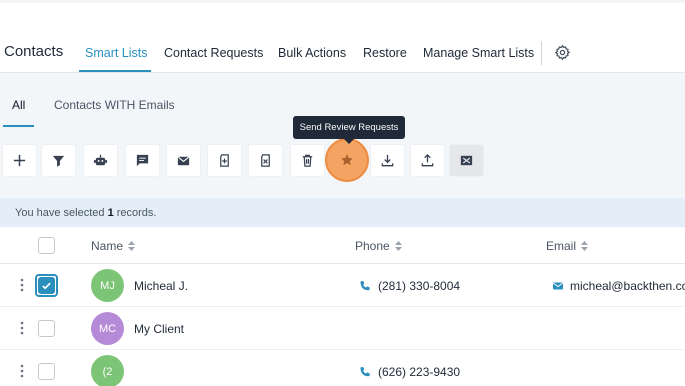  I want to click on phone-number: (281) 330-8004, so click(419, 286).